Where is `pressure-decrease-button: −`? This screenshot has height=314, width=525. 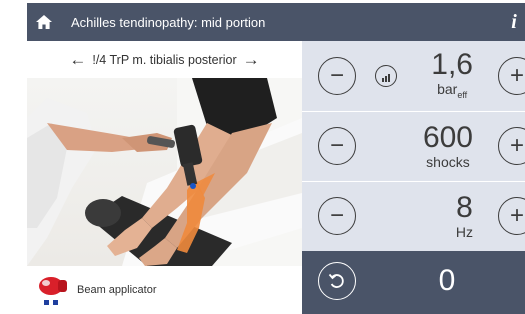 pressure-decrease-button: − is located at coordinates (337, 75).